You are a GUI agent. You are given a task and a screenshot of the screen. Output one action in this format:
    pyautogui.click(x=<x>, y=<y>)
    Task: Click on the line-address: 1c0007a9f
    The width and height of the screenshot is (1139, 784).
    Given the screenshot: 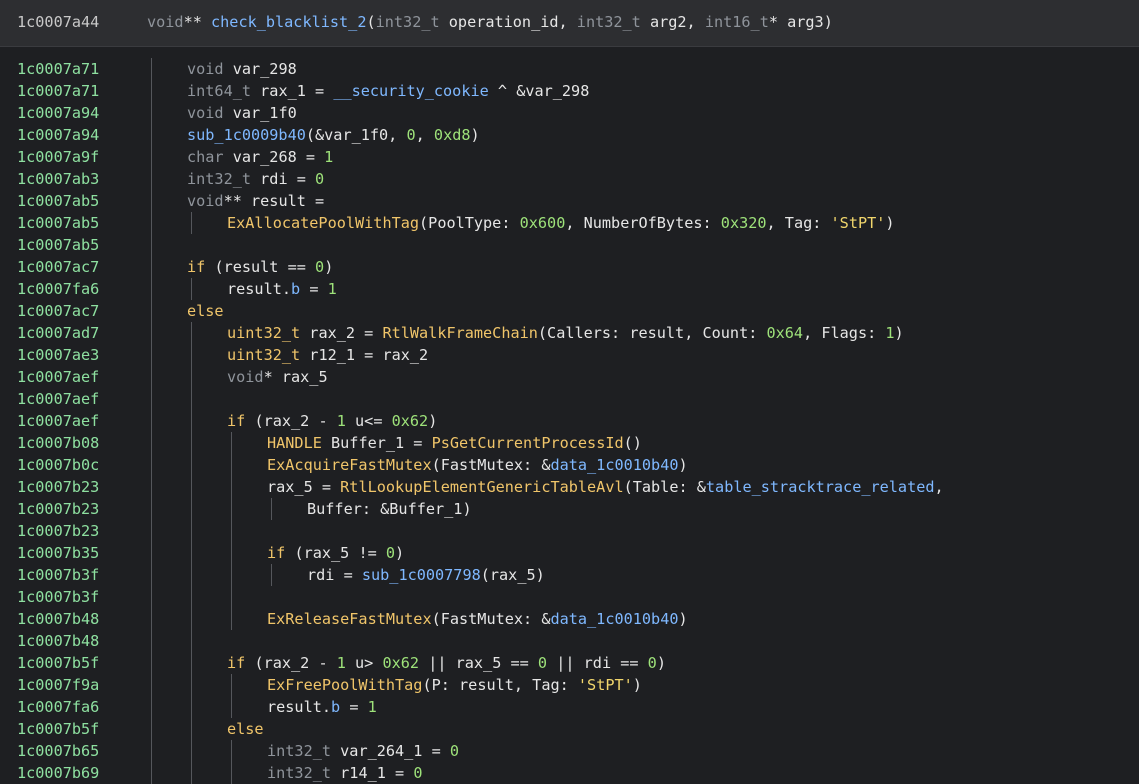 What is the action you would take?
    pyautogui.click(x=58, y=157)
    